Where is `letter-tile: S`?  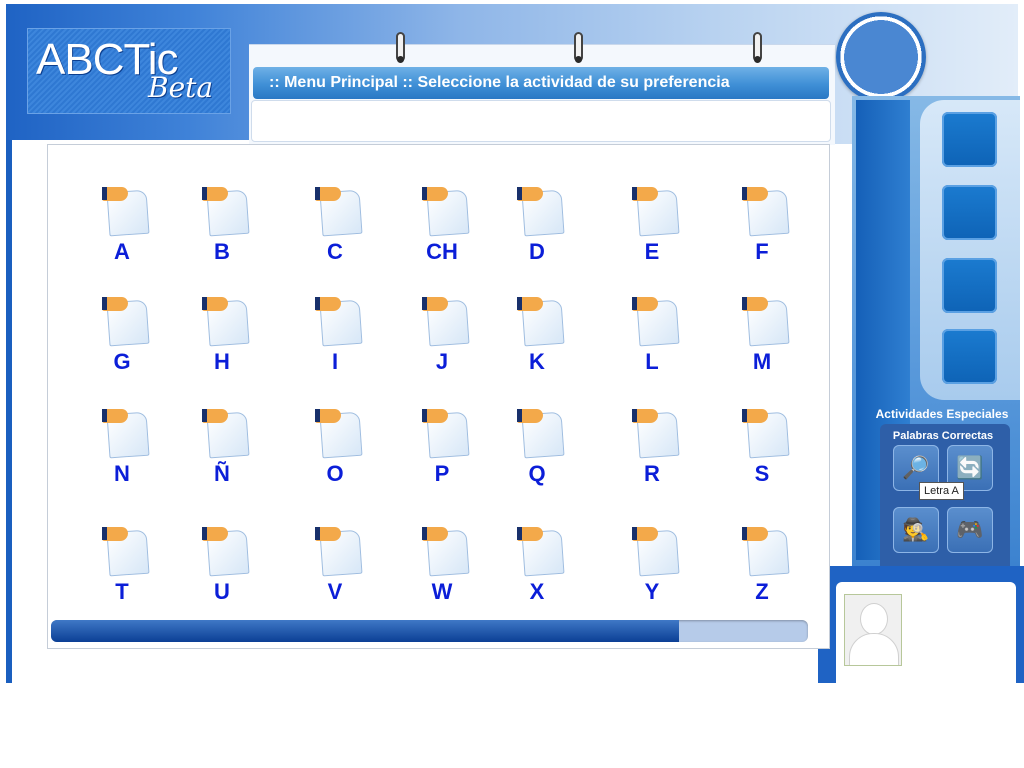 letter-tile: S is located at coordinates (762, 436).